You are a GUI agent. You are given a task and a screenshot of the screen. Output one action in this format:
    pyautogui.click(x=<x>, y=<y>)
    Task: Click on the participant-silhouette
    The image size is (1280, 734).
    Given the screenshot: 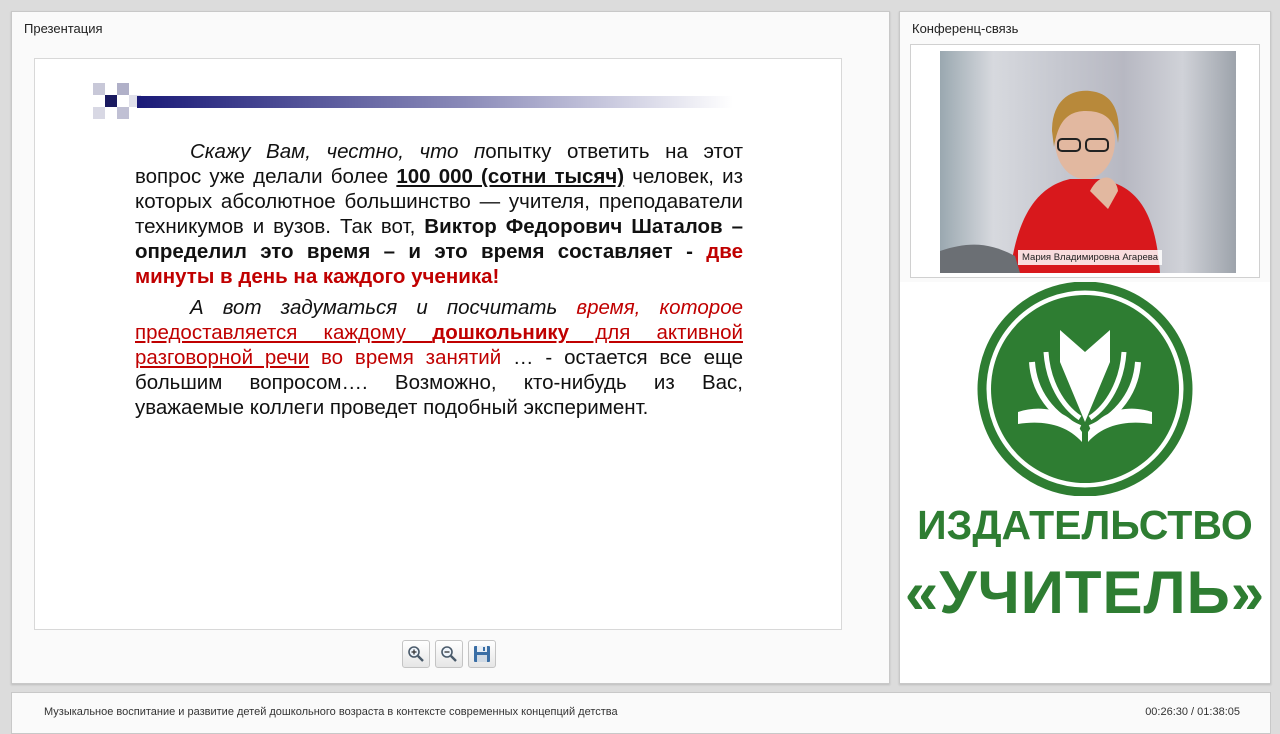 What is the action you would take?
    pyautogui.click(x=1050, y=181)
    